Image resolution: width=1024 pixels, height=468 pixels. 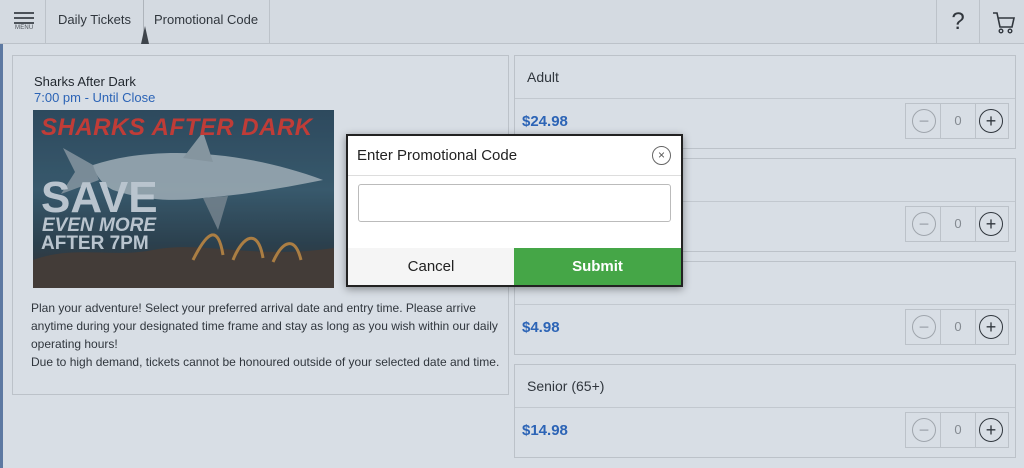 I want to click on promo-code-dialog: Enter Promotional Code × Cancel Submit, so click(x=514, y=210).